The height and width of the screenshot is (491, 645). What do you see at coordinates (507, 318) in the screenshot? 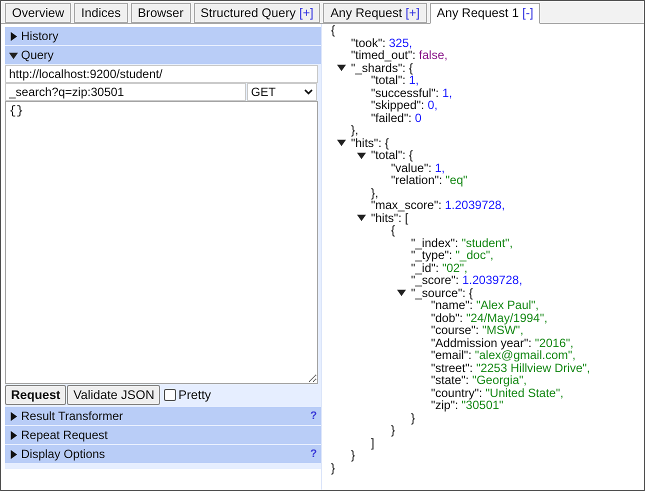
I see `json-value: "24/May/1994",` at bounding box center [507, 318].